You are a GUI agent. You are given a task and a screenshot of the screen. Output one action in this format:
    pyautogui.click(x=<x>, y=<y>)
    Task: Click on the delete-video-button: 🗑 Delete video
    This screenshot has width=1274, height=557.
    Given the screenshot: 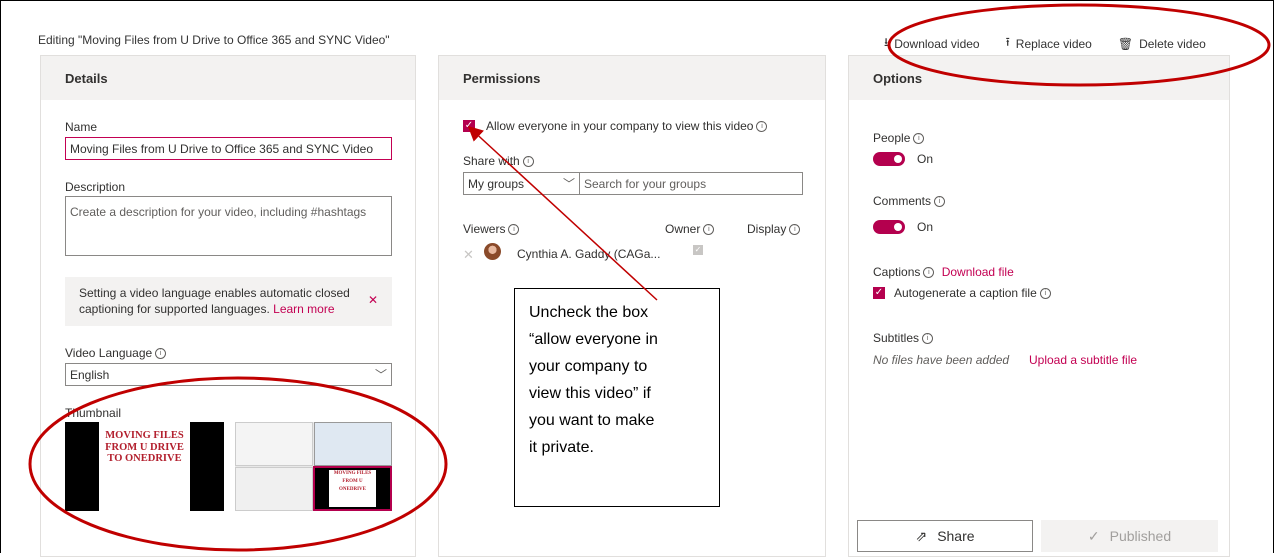 What is the action you would take?
    pyautogui.click(x=1162, y=43)
    